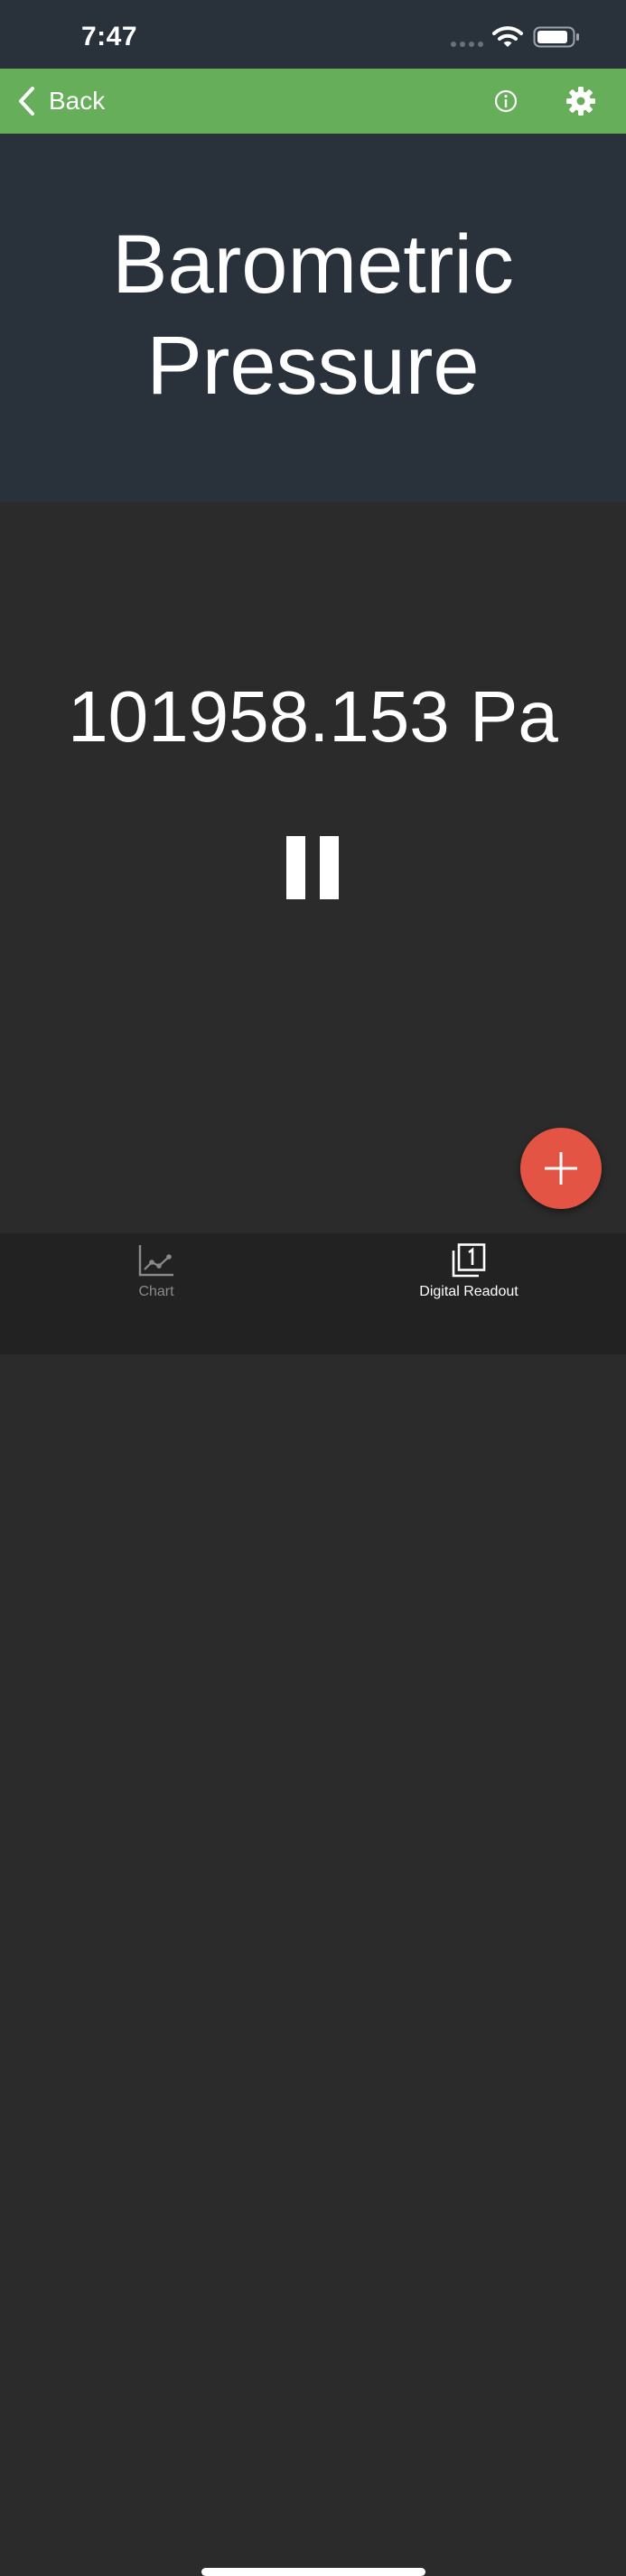 Image resolution: width=626 pixels, height=2576 pixels. I want to click on status-bar: 7:47, so click(313, 34).